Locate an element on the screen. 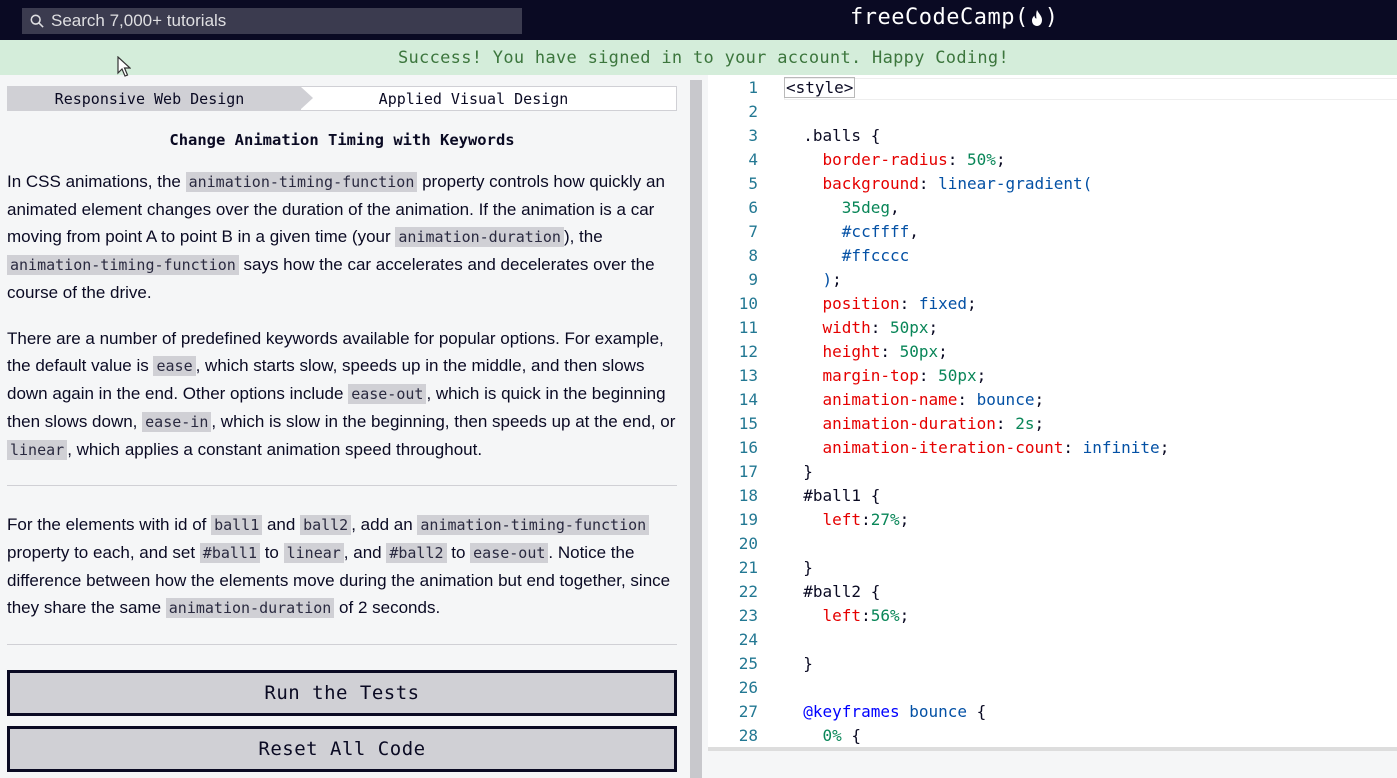 This screenshot has width=1397, height=778. code-token: .balls { is located at coordinates (842, 135).